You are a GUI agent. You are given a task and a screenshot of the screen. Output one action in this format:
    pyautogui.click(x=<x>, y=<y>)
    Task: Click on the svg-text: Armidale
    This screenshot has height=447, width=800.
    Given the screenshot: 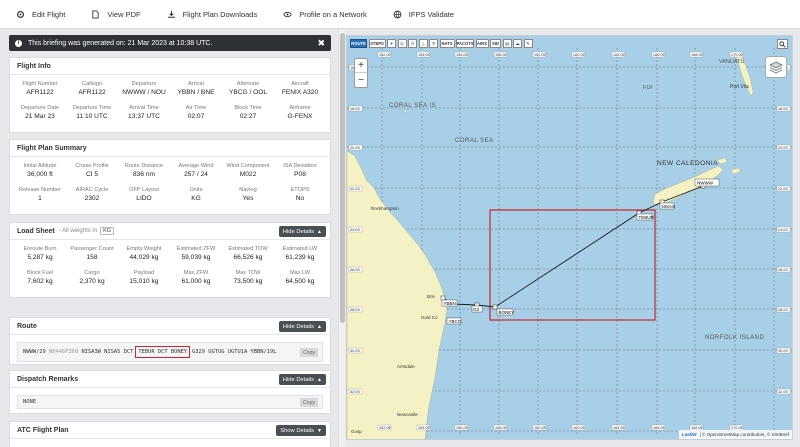 What is the action you would take?
    pyautogui.click(x=406, y=366)
    